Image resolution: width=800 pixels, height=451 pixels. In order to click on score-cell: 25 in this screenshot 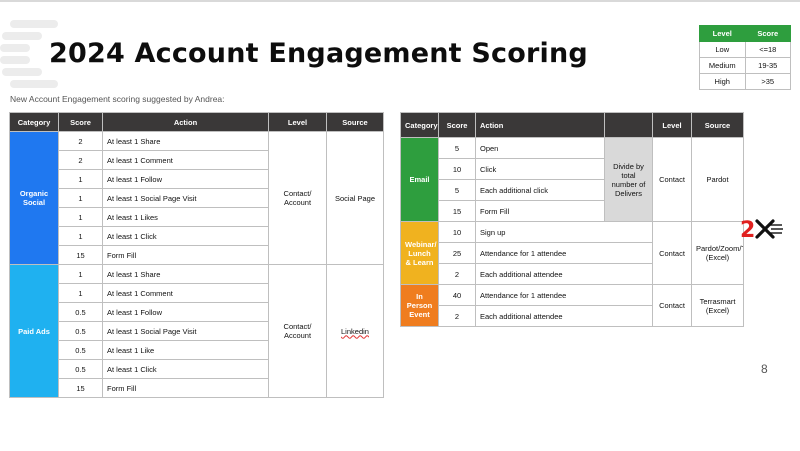, I will do `click(457, 253)`.